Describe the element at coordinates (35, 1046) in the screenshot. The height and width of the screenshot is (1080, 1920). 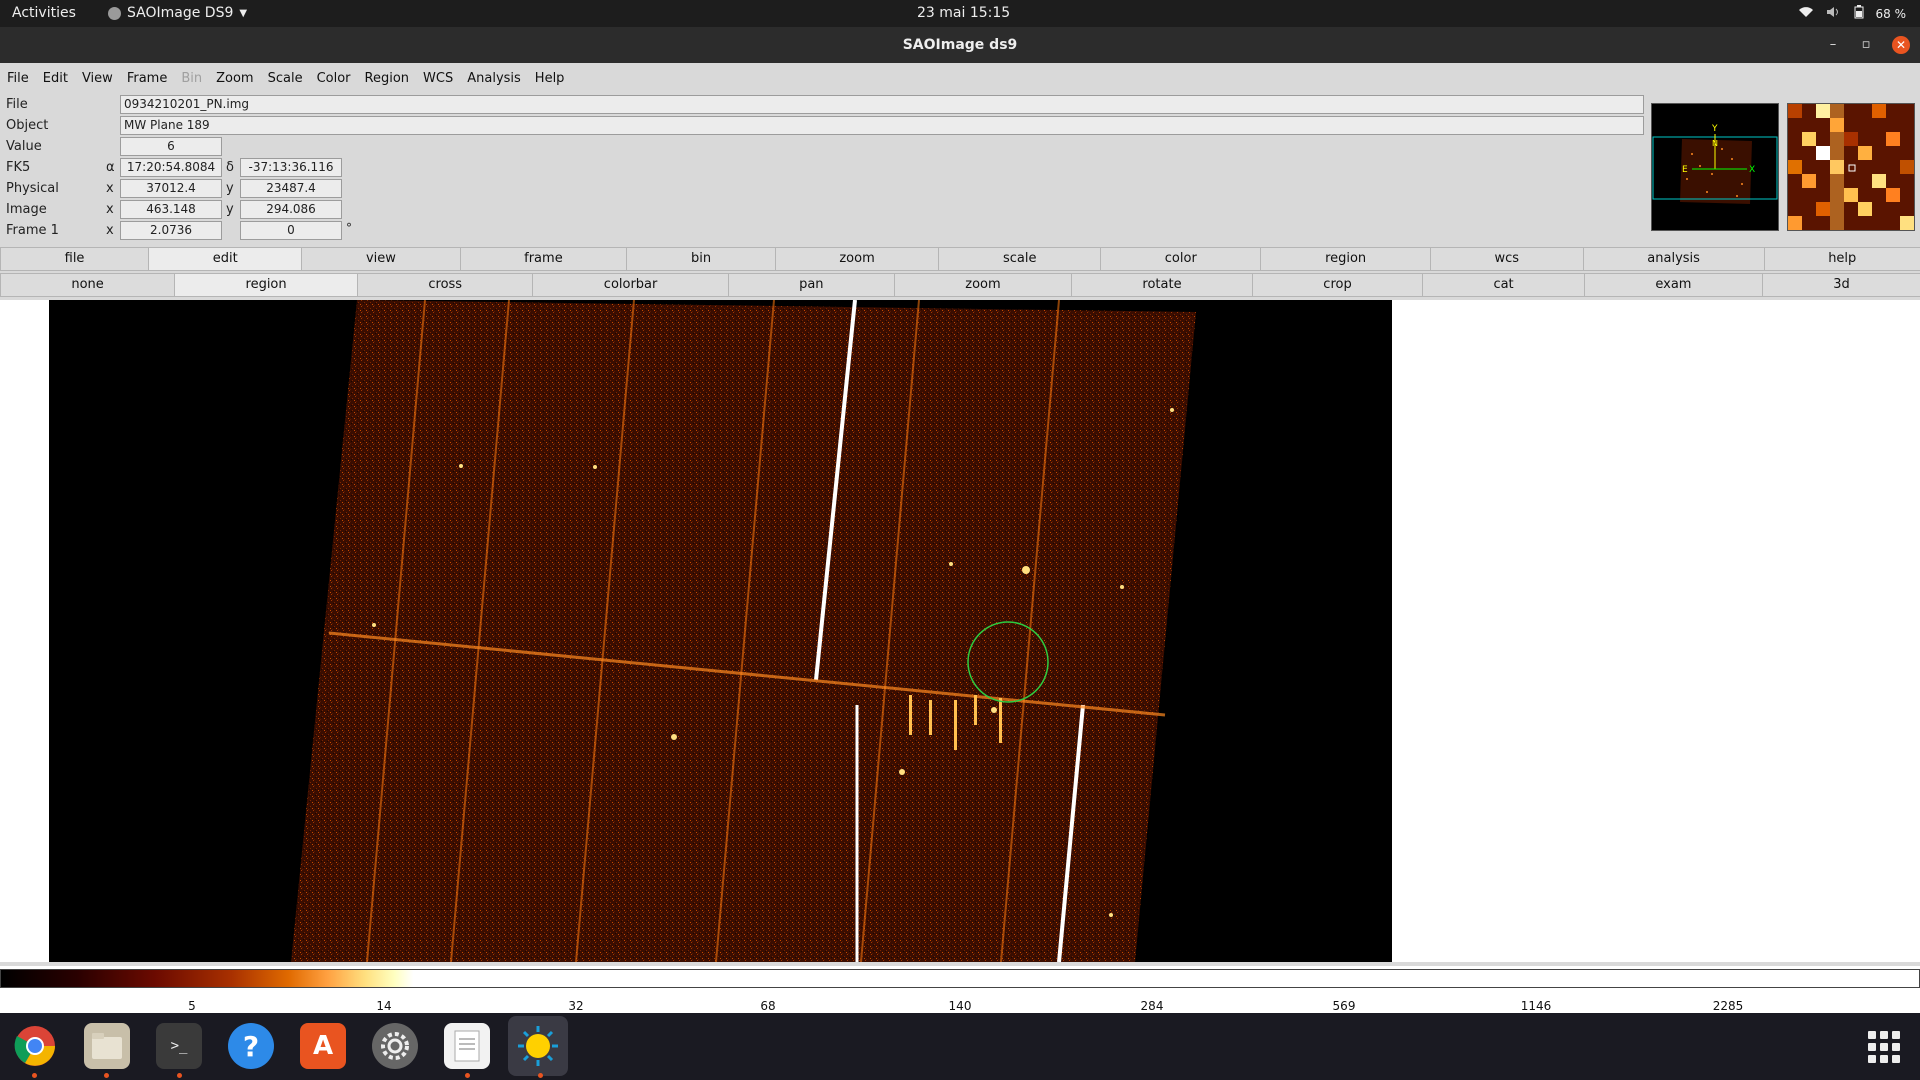
I see `chrome-icon` at that location.